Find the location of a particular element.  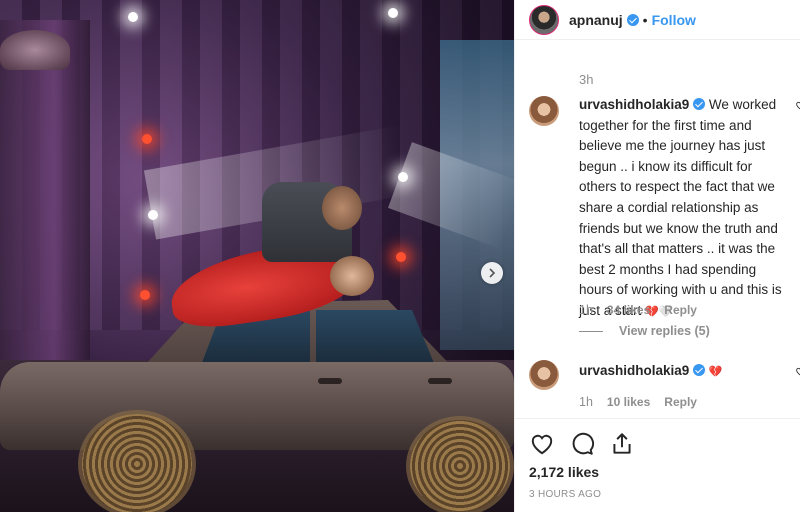

post-actions: 2,172 likes 3 HOURS AGO is located at coordinates (657, 465).